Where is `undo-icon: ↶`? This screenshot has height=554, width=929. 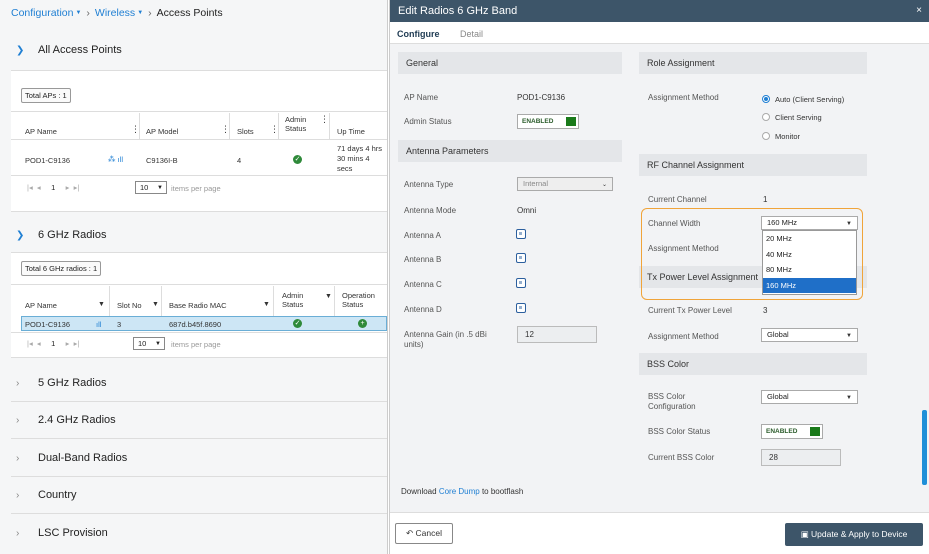
undo-icon: ↶ is located at coordinates (410, 533).